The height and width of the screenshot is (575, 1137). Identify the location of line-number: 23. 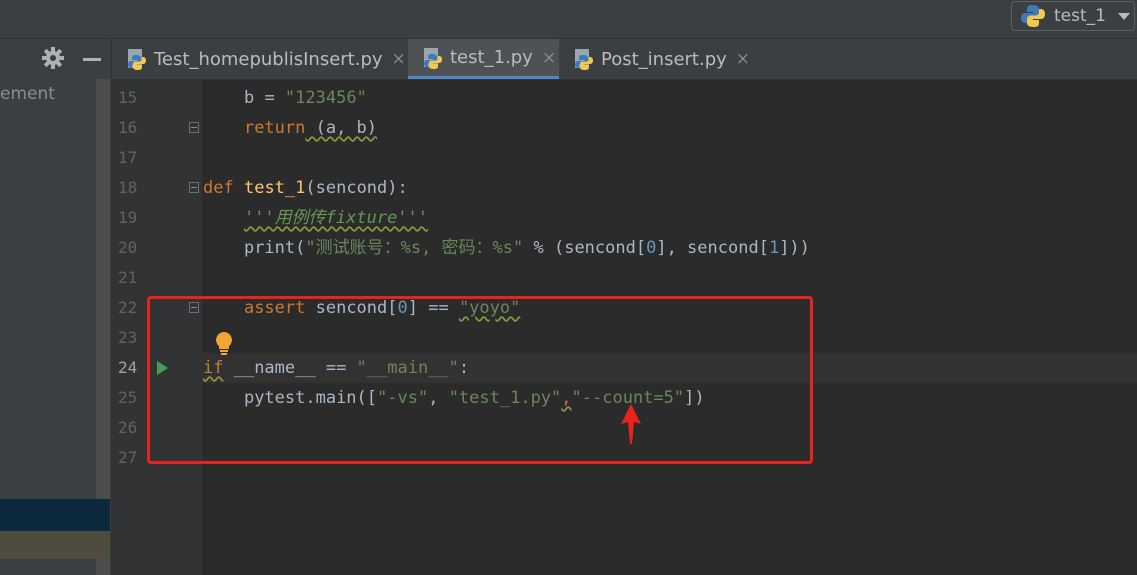
(128, 337).